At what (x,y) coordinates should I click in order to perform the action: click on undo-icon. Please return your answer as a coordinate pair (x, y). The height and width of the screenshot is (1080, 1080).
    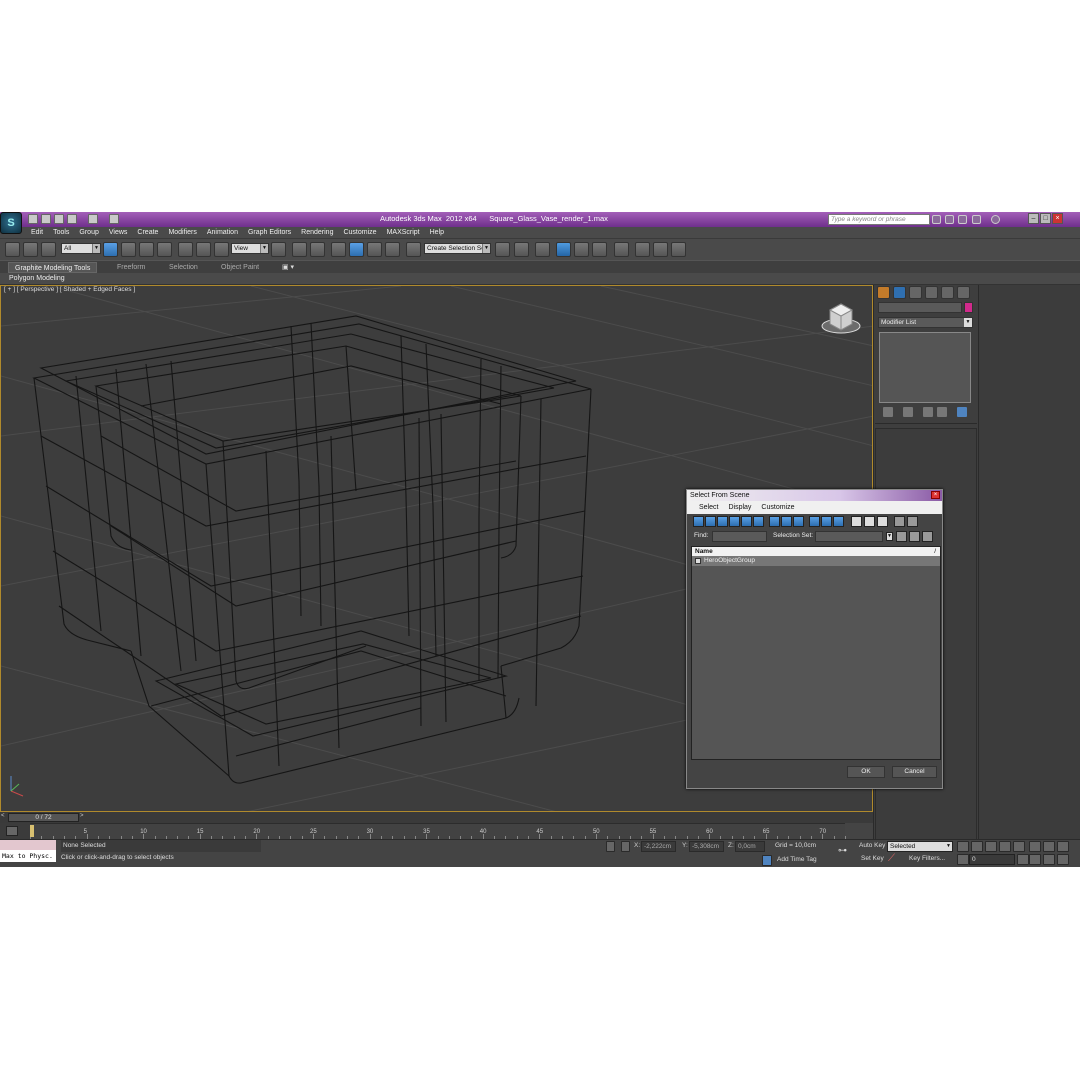
    Looking at the image, I should click on (72, 219).